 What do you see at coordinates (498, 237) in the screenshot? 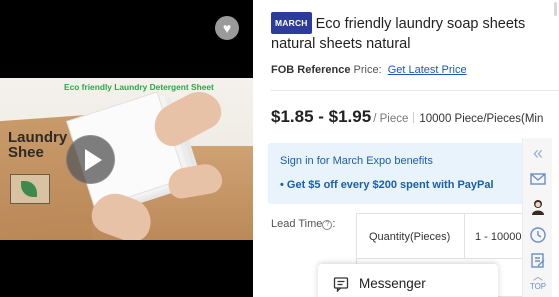
I see `quantity-value: 1 - 10000` at bounding box center [498, 237].